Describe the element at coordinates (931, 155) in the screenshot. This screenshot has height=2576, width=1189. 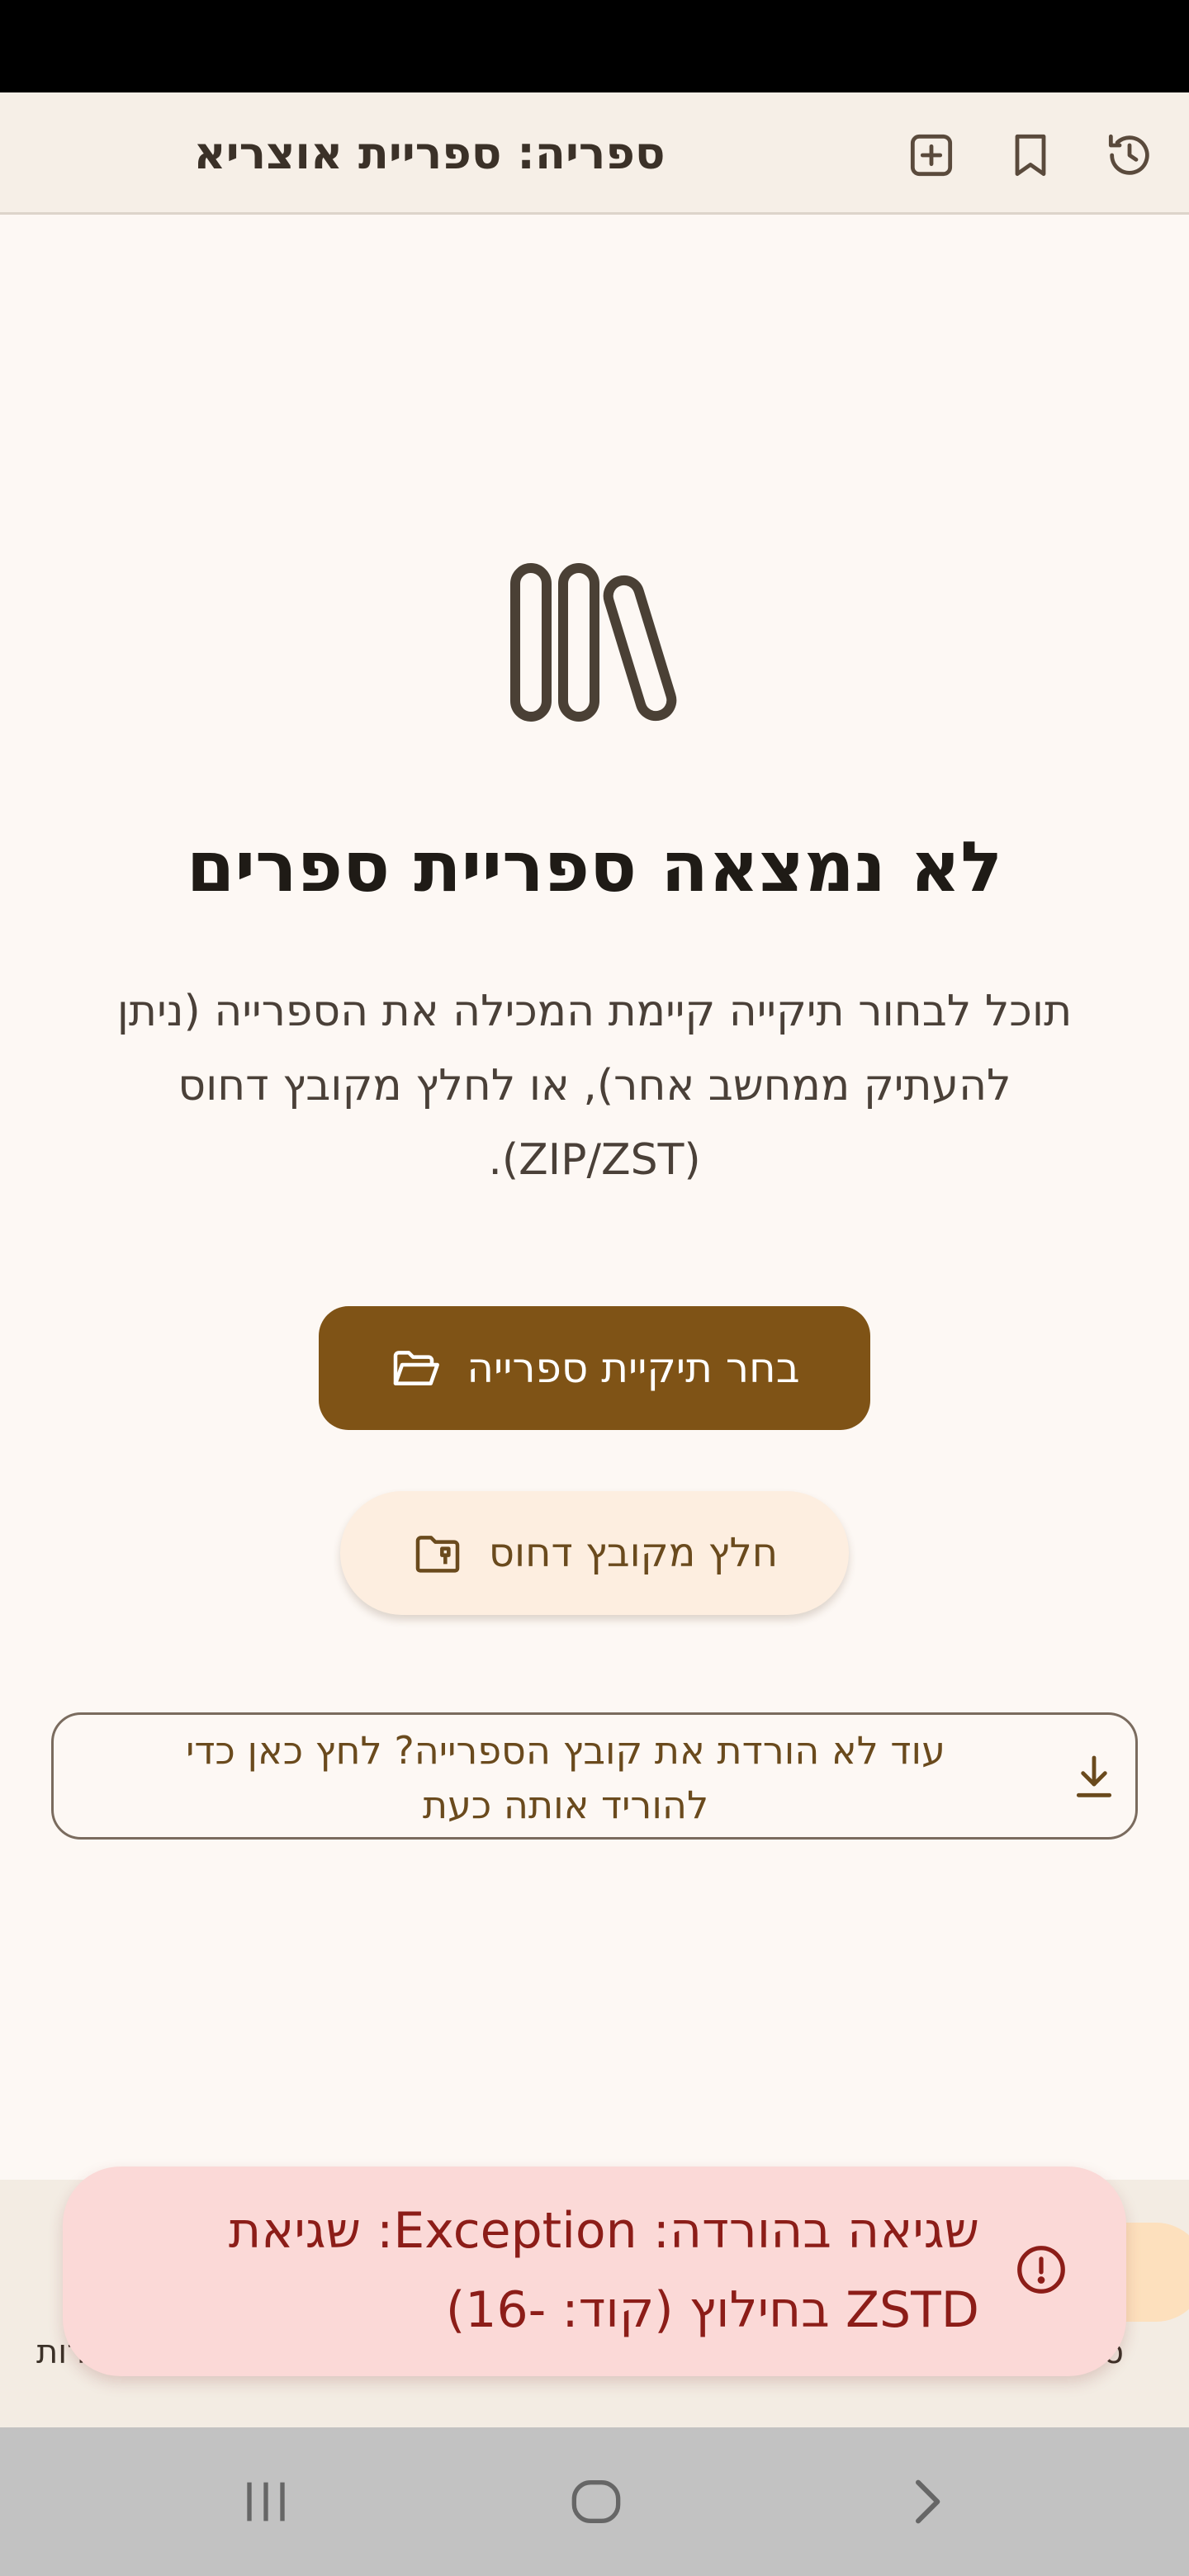
I see `add-box-icon` at that location.